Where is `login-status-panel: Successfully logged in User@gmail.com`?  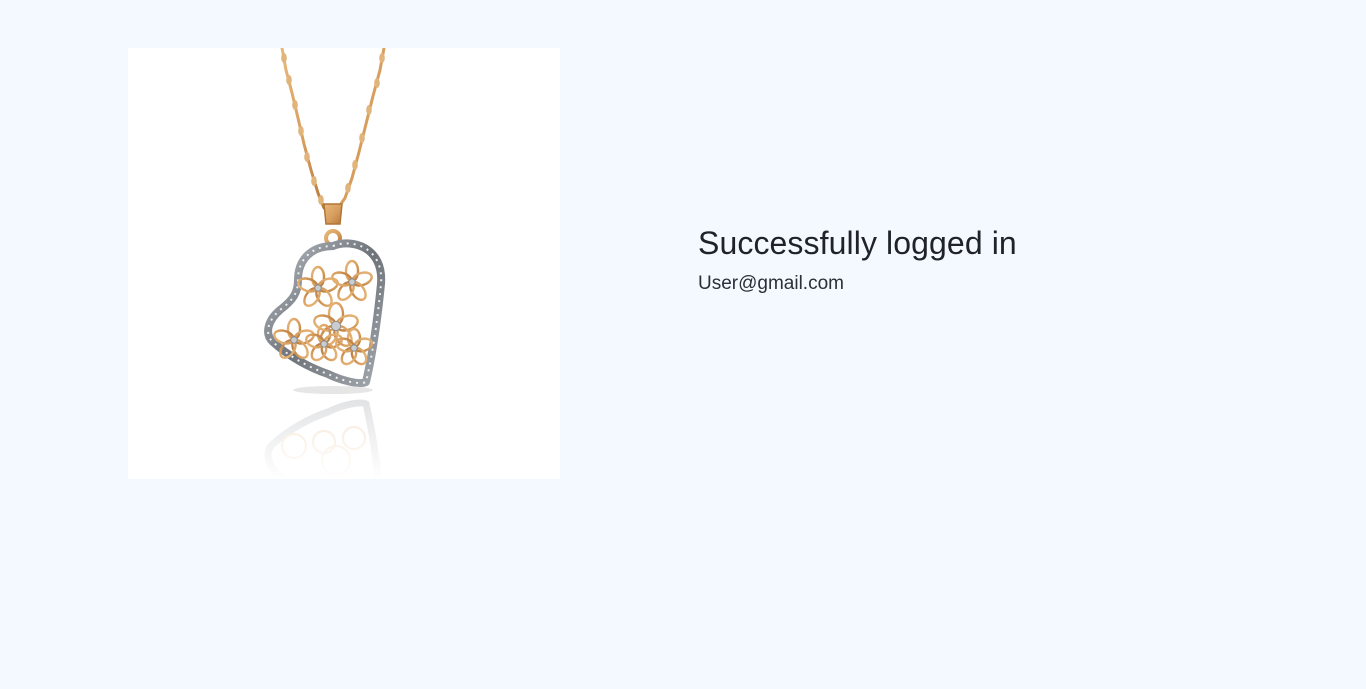 login-status-panel: Successfully logged in User@gmail.com is located at coordinates (998, 259).